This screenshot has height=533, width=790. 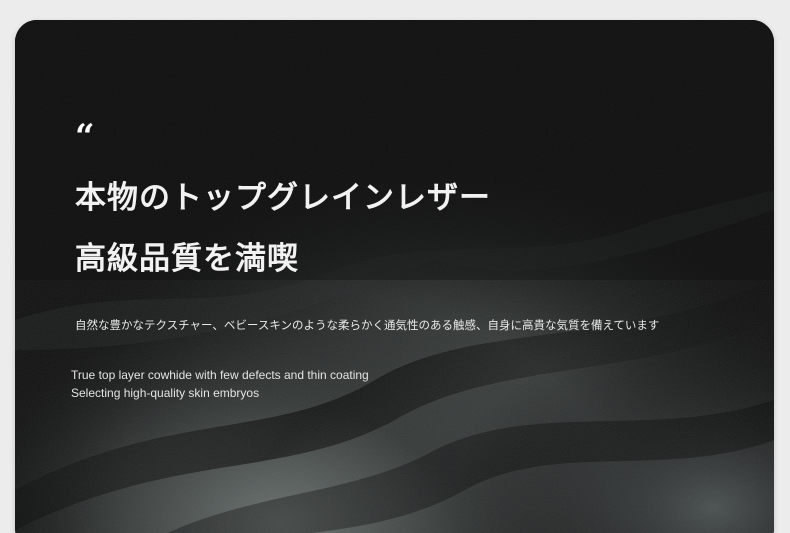 I want to click on description-english-line-2: Selecting high-quality skin embryos, so click(x=165, y=393).